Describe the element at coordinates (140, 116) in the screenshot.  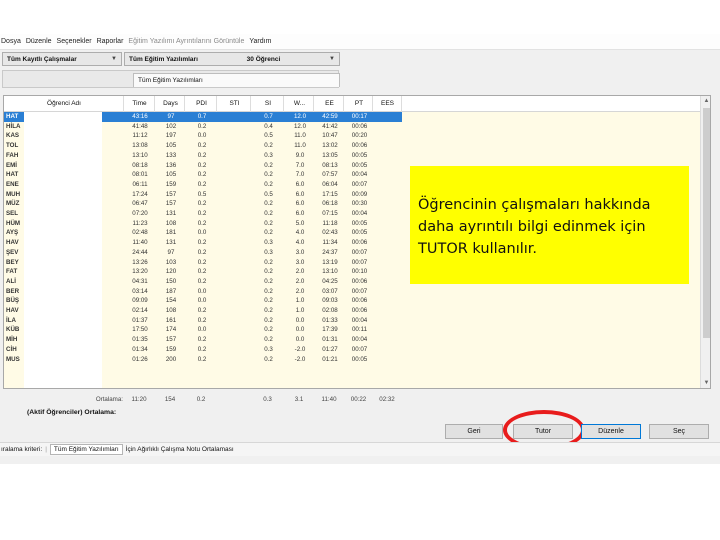
I see `table-cell: 43:16` at that location.